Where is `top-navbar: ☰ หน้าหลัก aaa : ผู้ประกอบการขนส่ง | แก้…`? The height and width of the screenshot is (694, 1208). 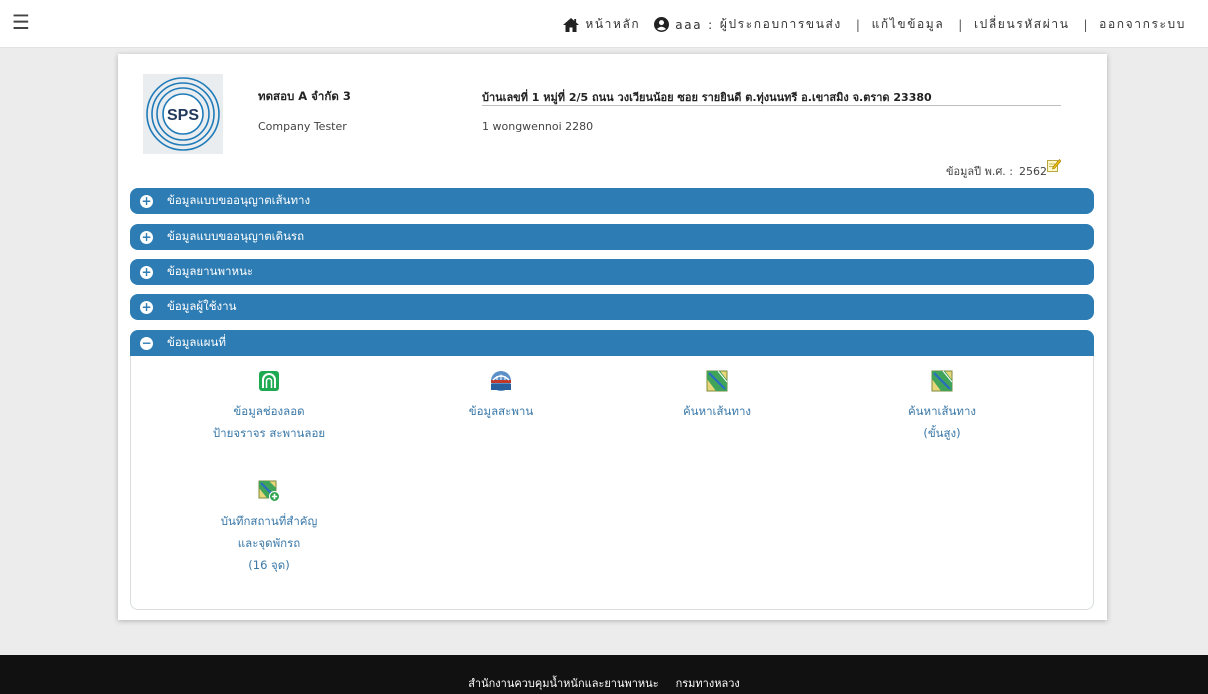 top-navbar: ☰ หน้าหลัก aaa : ผู้ประกอบการขนส่ง | แก้… is located at coordinates (604, 24).